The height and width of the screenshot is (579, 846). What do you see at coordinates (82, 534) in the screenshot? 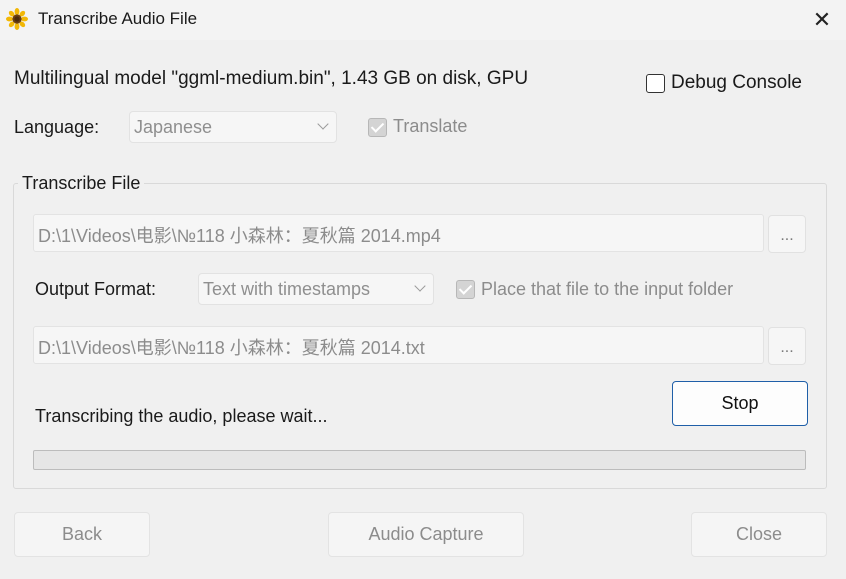
I see `back-button: Back` at bounding box center [82, 534].